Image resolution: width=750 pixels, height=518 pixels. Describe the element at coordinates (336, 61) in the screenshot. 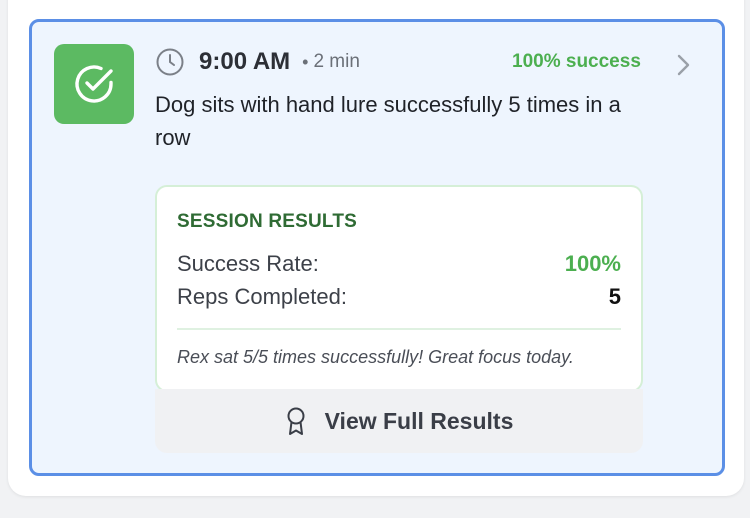

I see `session-duration: 2 min` at that location.